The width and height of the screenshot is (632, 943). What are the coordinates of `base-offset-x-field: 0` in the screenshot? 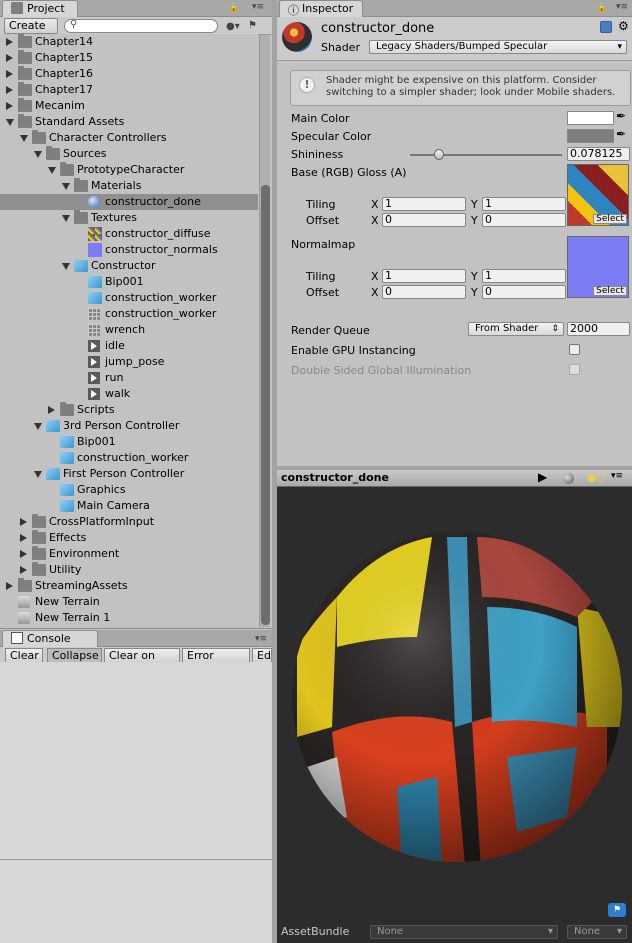 It's located at (424, 220).